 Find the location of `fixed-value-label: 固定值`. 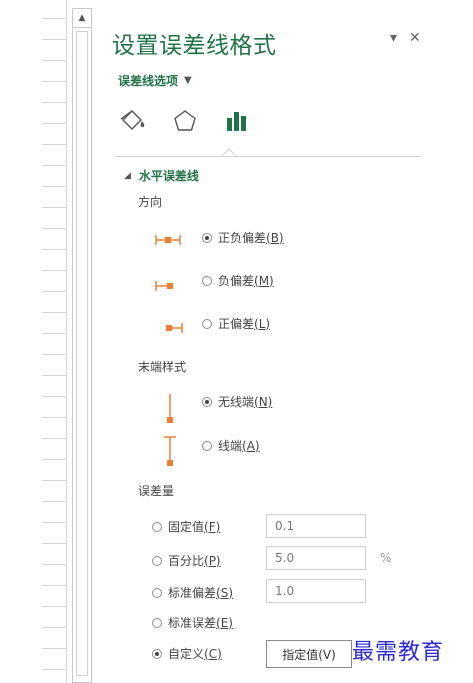

fixed-value-label: 固定值 is located at coordinates (186, 527).